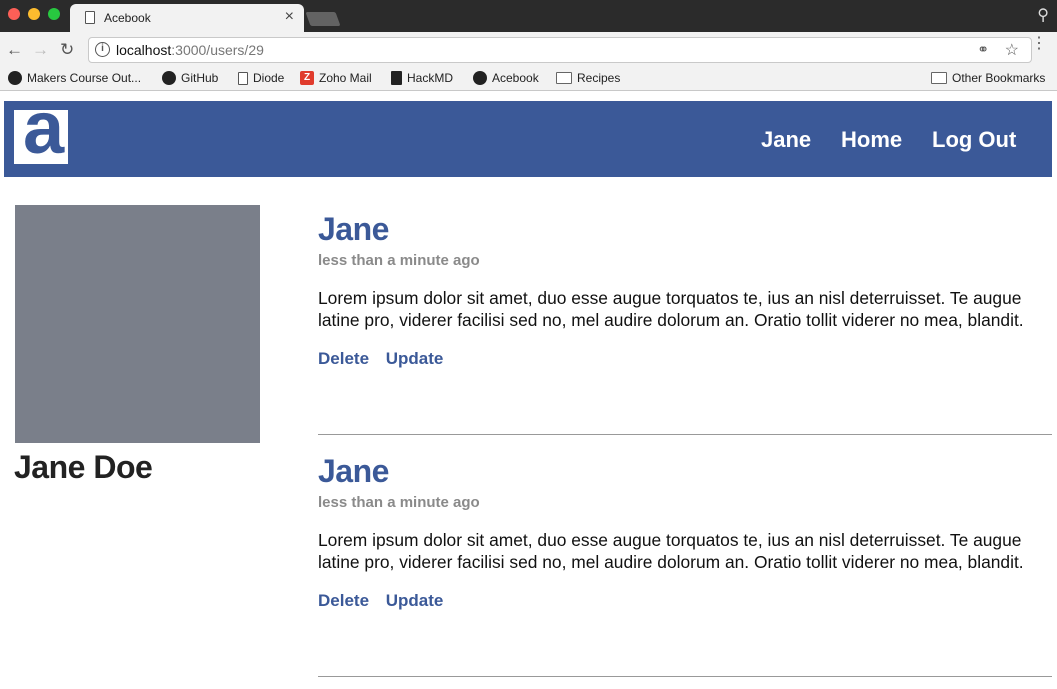 The height and width of the screenshot is (689, 1057). What do you see at coordinates (261, 78) in the screenshot?
I see `bookmark-diode: Diode` at bounding box center [261, 78].